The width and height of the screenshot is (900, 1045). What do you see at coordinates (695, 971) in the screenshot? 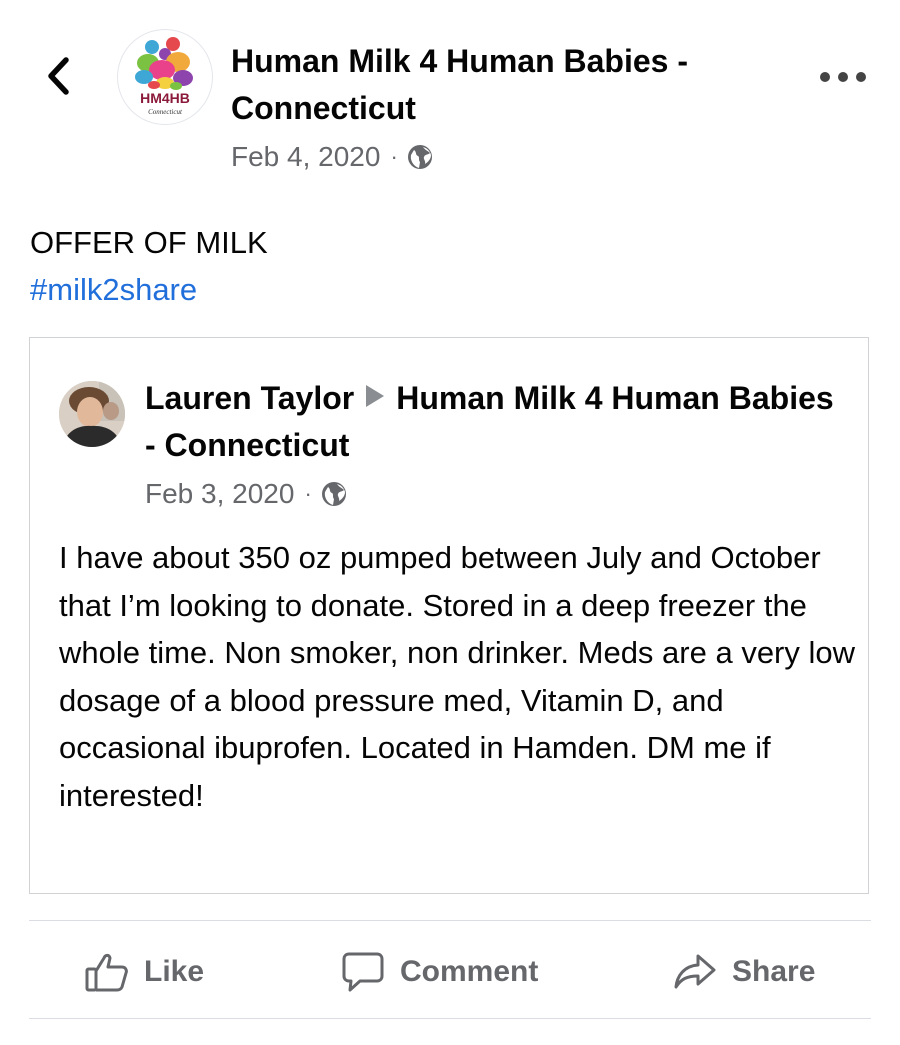
I see `share-icon` at bounding box center [695, 971].